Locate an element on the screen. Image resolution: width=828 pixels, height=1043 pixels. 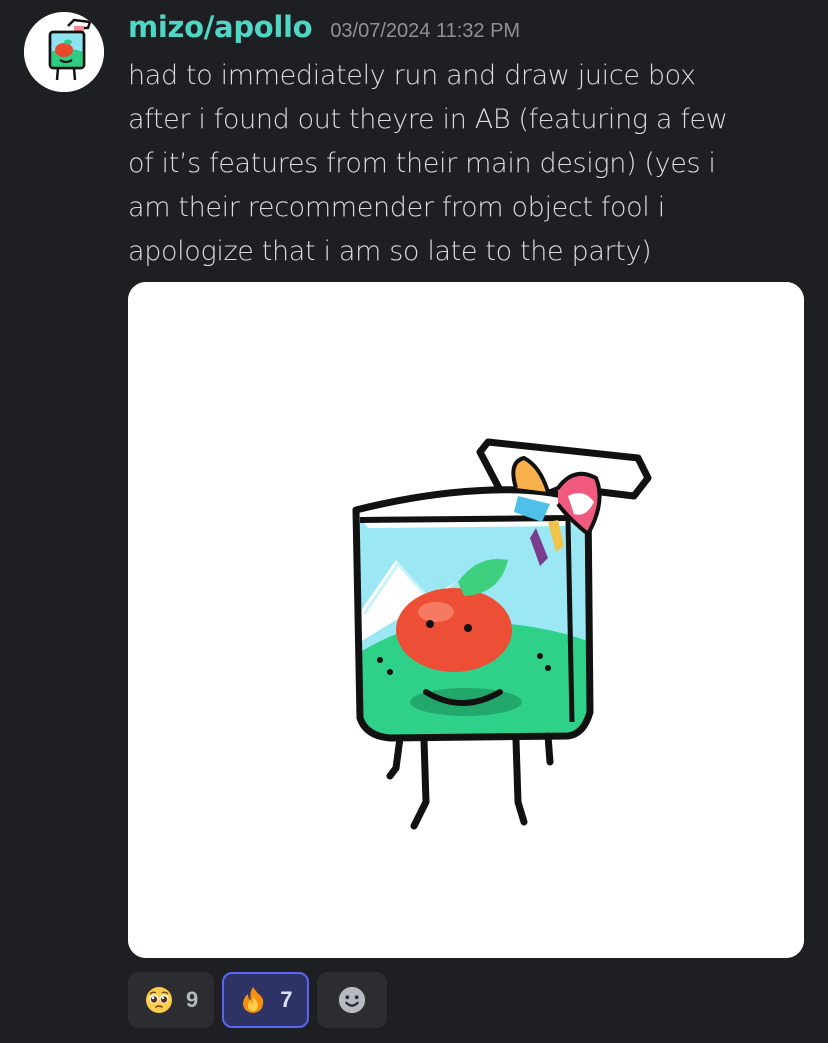
reaction-bar: 9 7 is located at coordinates (257, 1000).